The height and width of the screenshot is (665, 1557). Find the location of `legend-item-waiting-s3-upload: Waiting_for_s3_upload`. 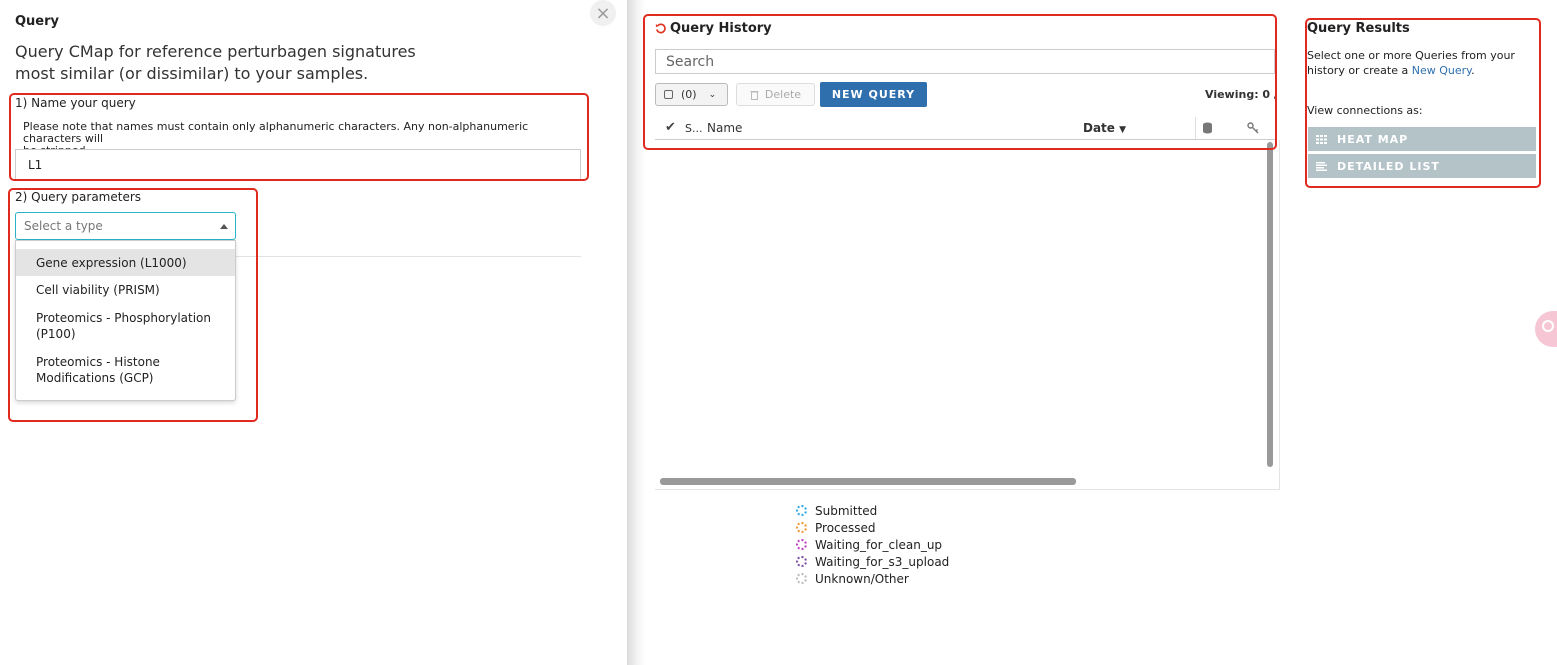

legend-item-waiting-s3-upload: Waiting_for_s3_upload is located at coordinates (872, 561).